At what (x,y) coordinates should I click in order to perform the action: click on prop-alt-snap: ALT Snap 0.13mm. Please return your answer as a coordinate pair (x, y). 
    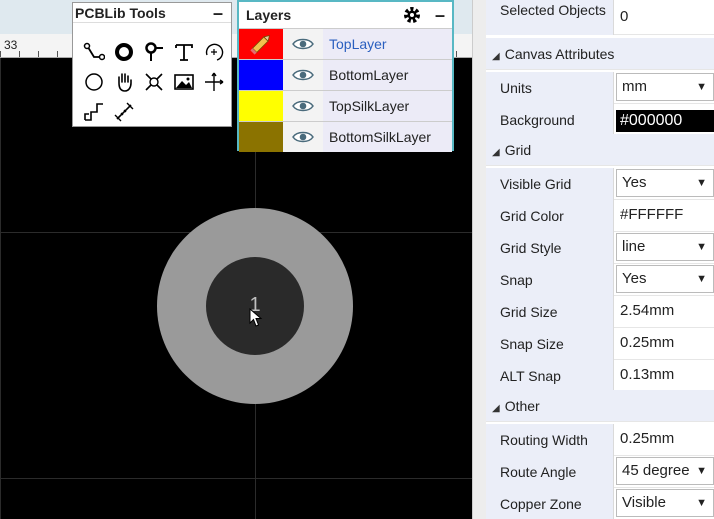
    Looking at the image, I should click on (600, 376).